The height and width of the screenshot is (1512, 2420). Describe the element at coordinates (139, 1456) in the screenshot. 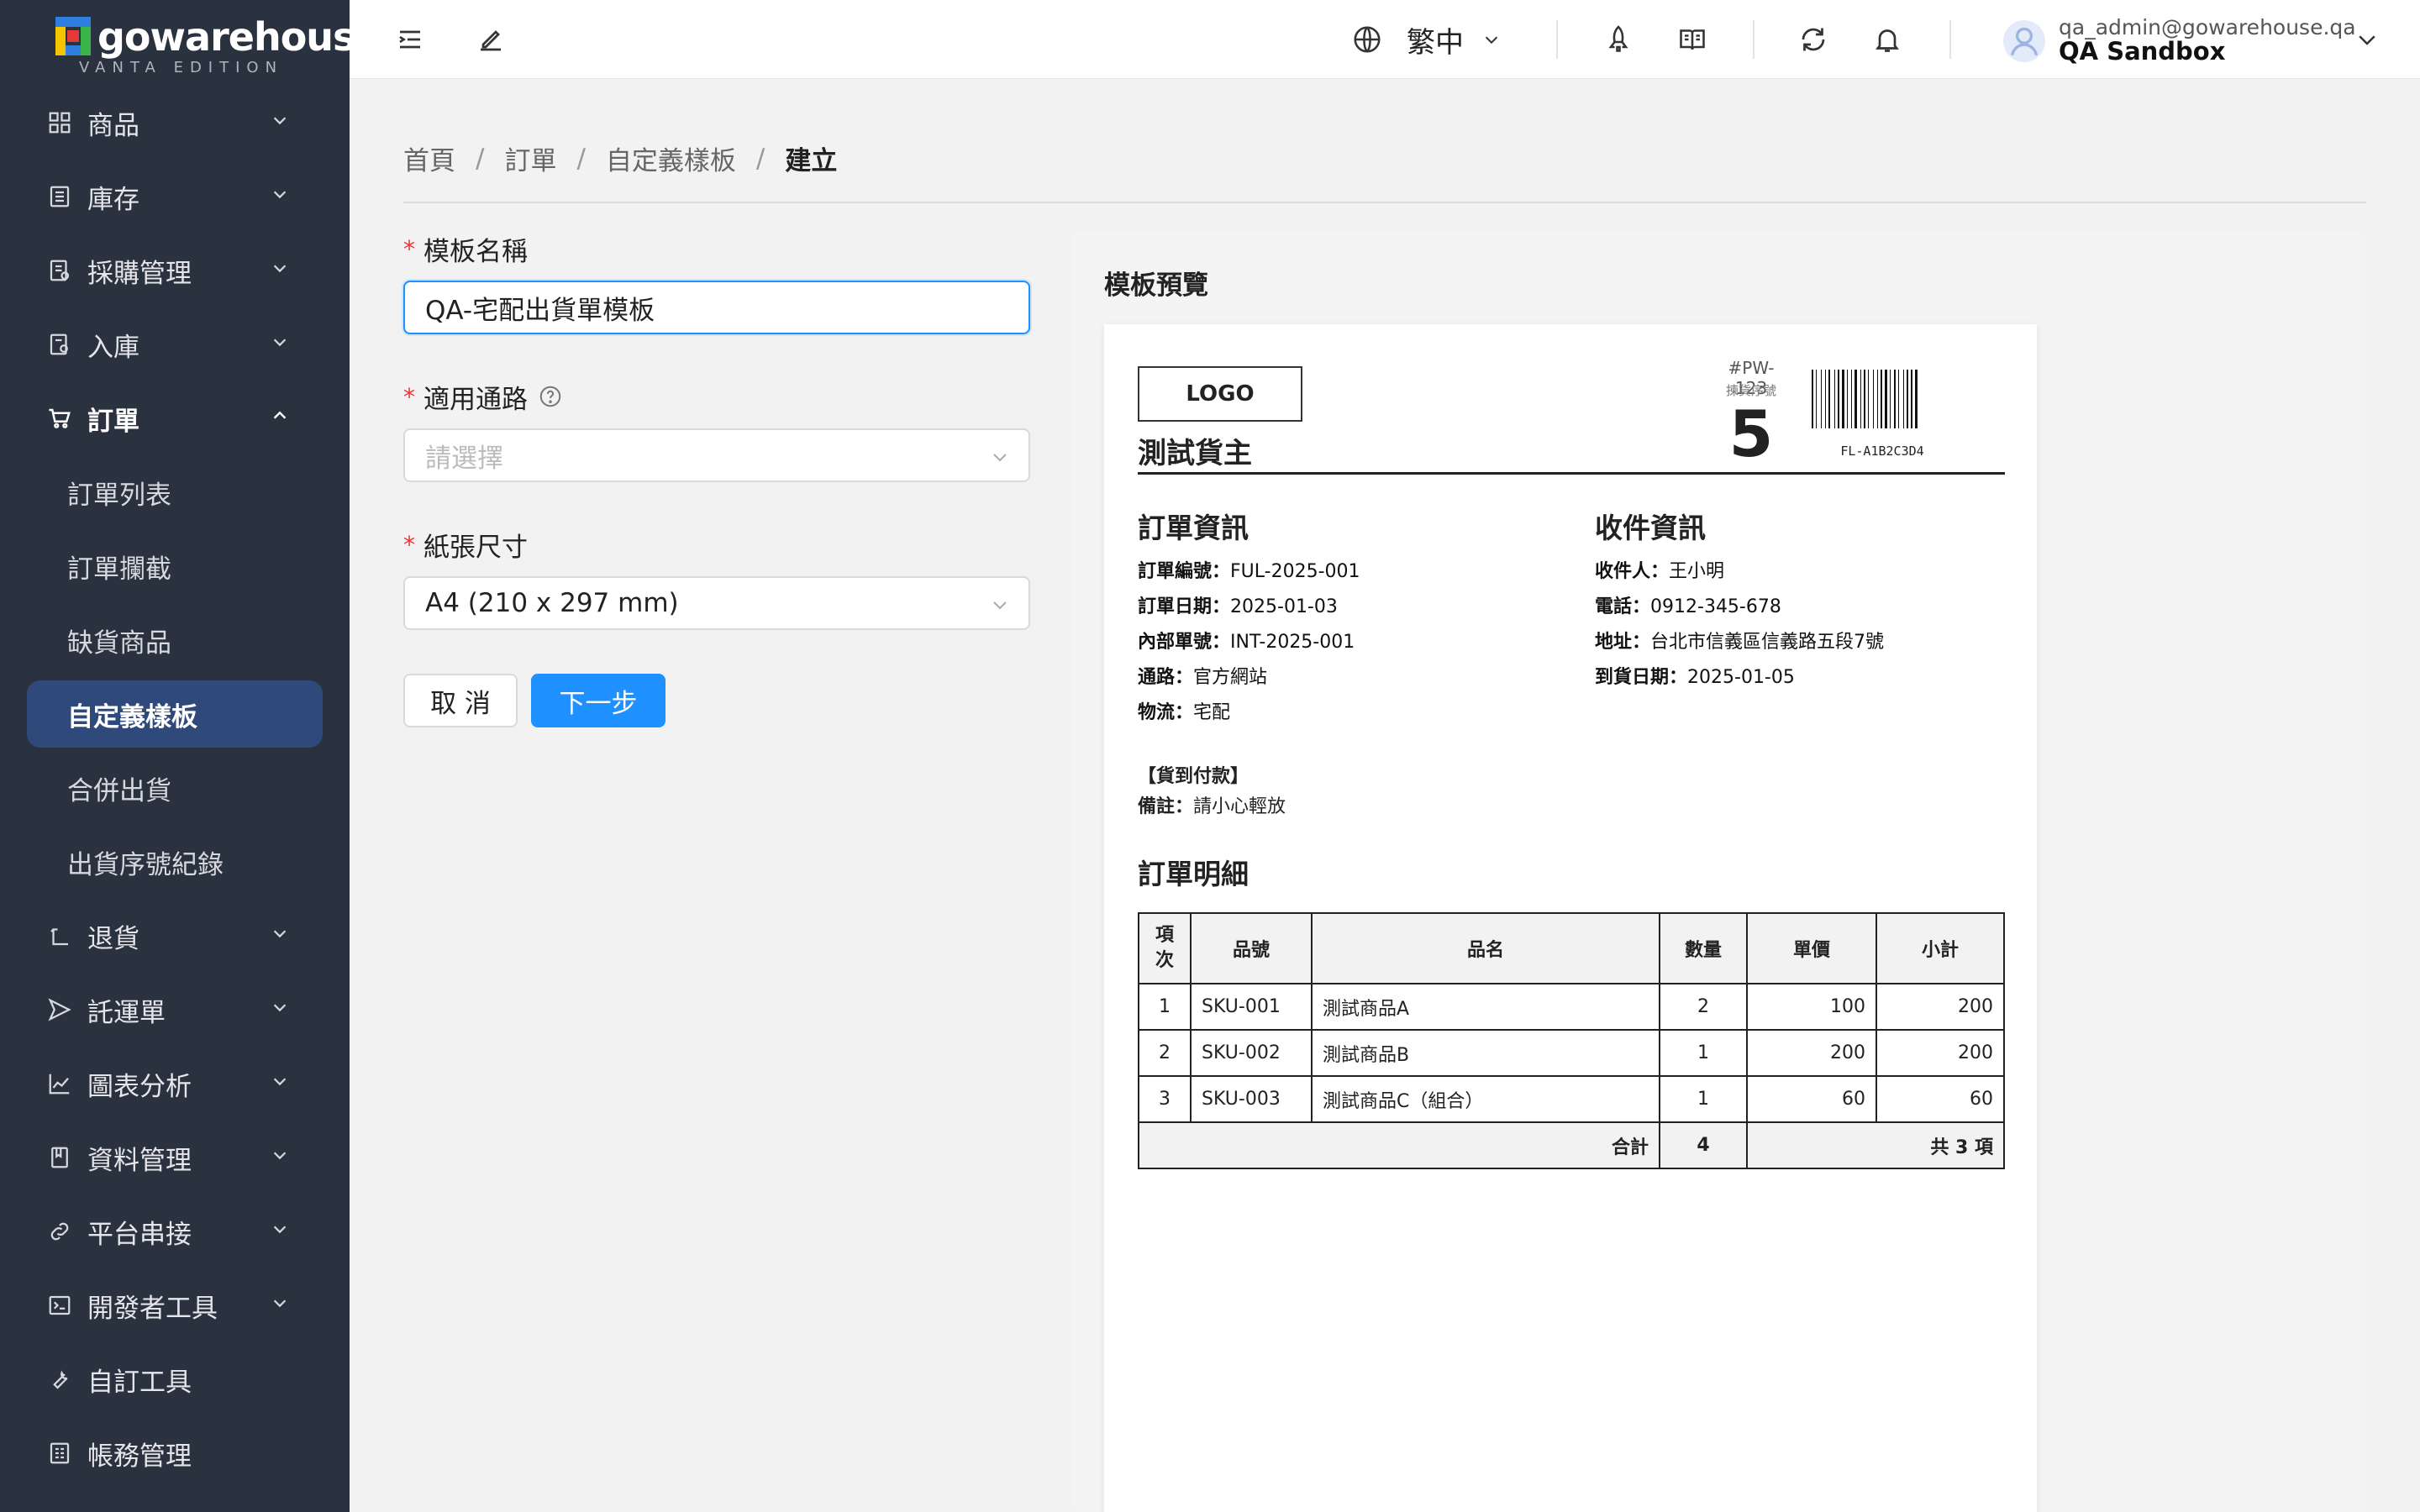

I see `sidebar-item-label: 帳務管理` at that location.